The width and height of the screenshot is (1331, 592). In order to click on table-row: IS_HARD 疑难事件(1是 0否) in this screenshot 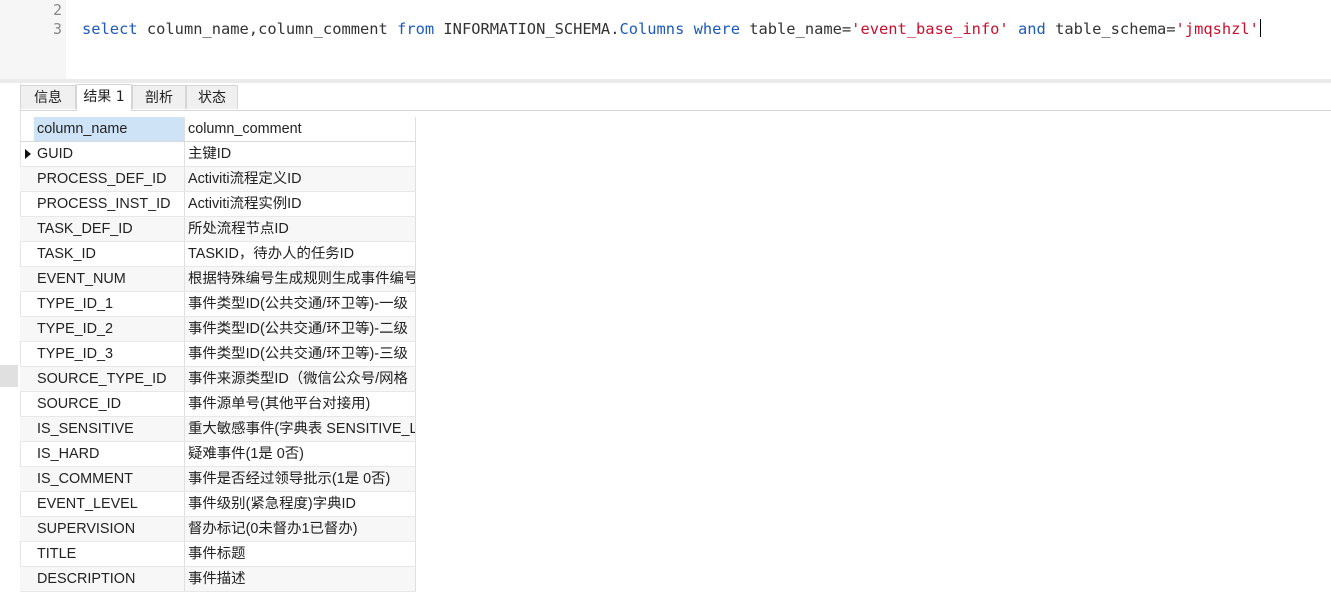, I will do `click(218, 454)`.